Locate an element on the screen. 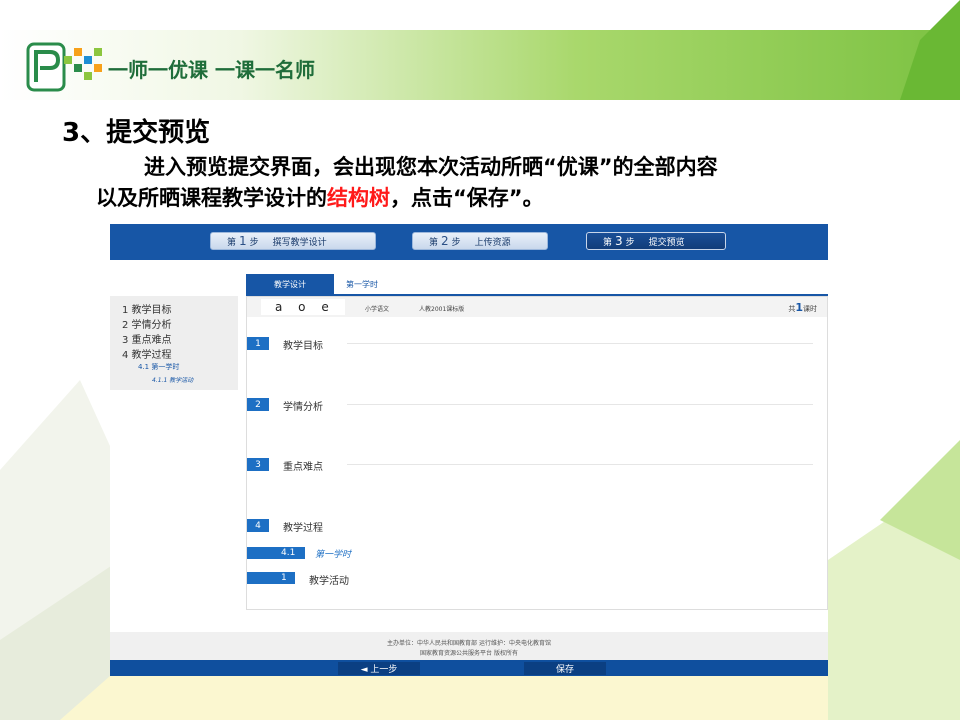 The image size is (960, 720). section-analysis: 2 学情分析 is located at coordinates (537, 405).